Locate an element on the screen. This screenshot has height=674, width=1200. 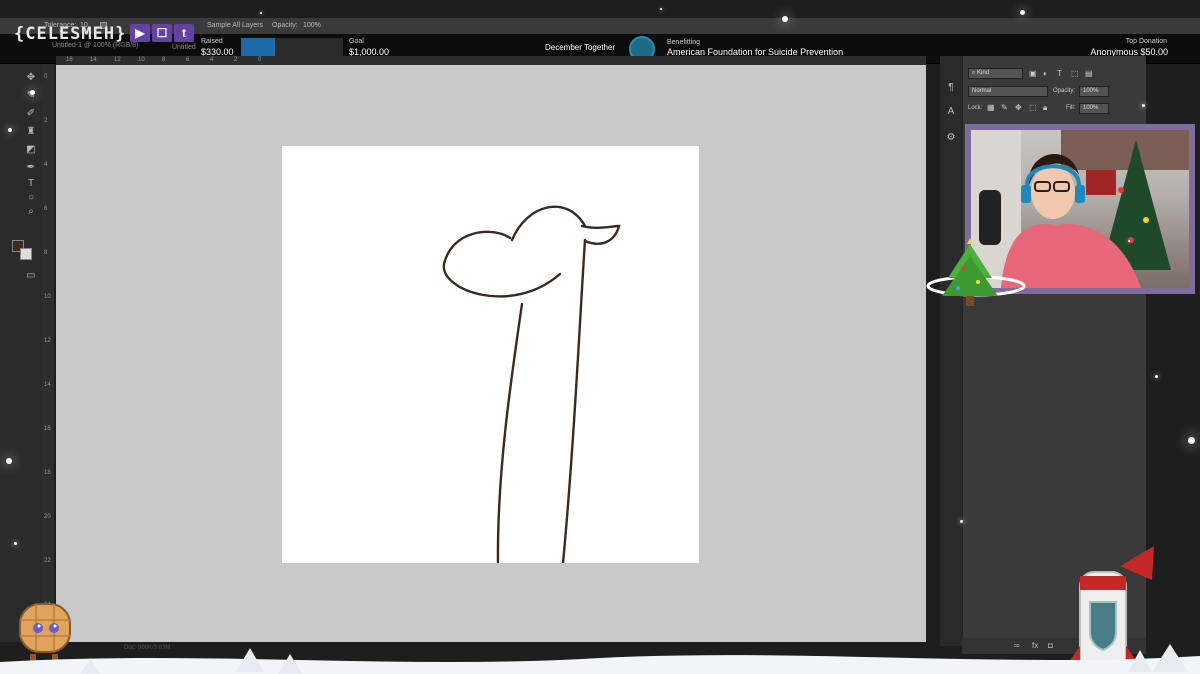
lock-transparent-icon: ▦ is located at coordinates (991, 108).